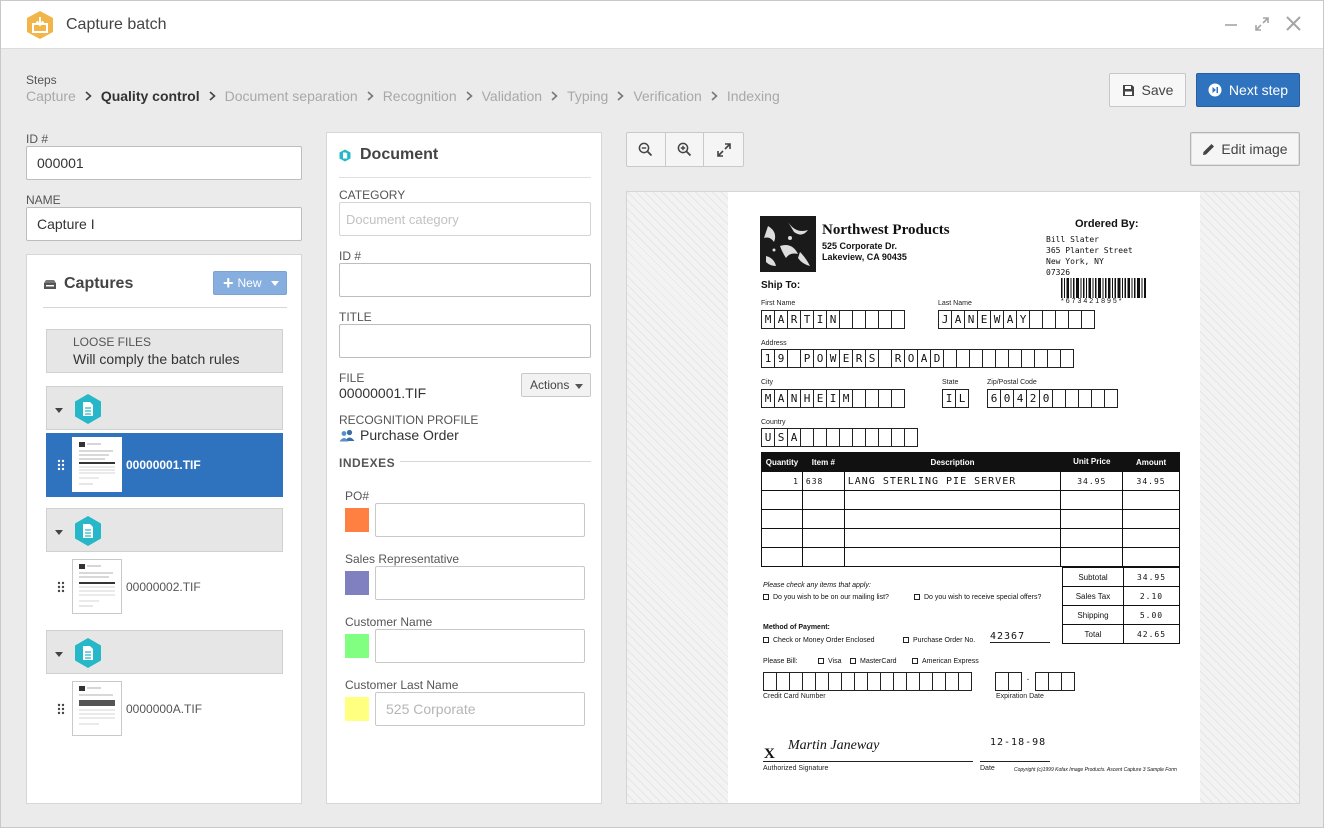 Image resolution: width=1324 pixels, height=828 pixels. What do you see at coordinates (944, 640) in the screenshot?
I see `pay-po-text: Purchase Order No.` at bounding box center [944, 640].